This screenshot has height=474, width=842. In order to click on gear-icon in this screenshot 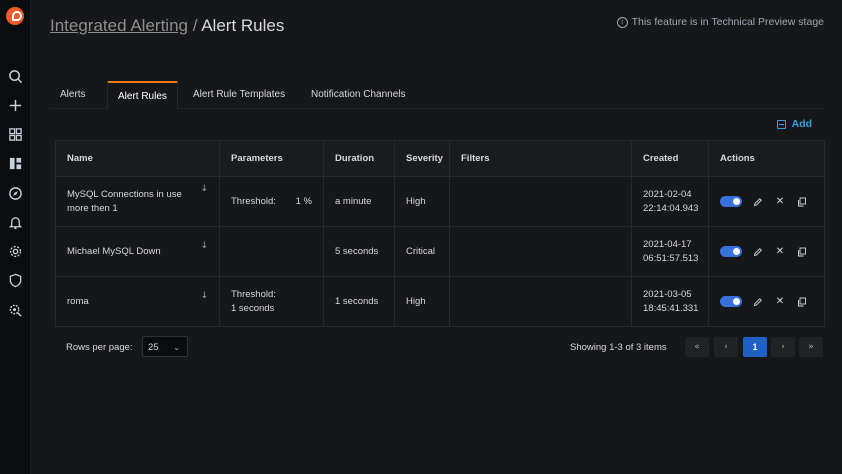, I will do `click(15, 251)`.